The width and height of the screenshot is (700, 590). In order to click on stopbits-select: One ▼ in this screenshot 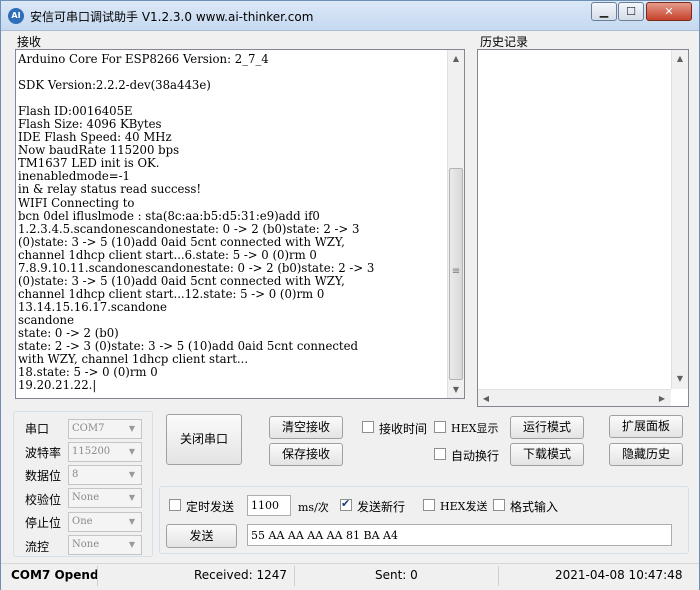, I will do `click(105, 522)`.